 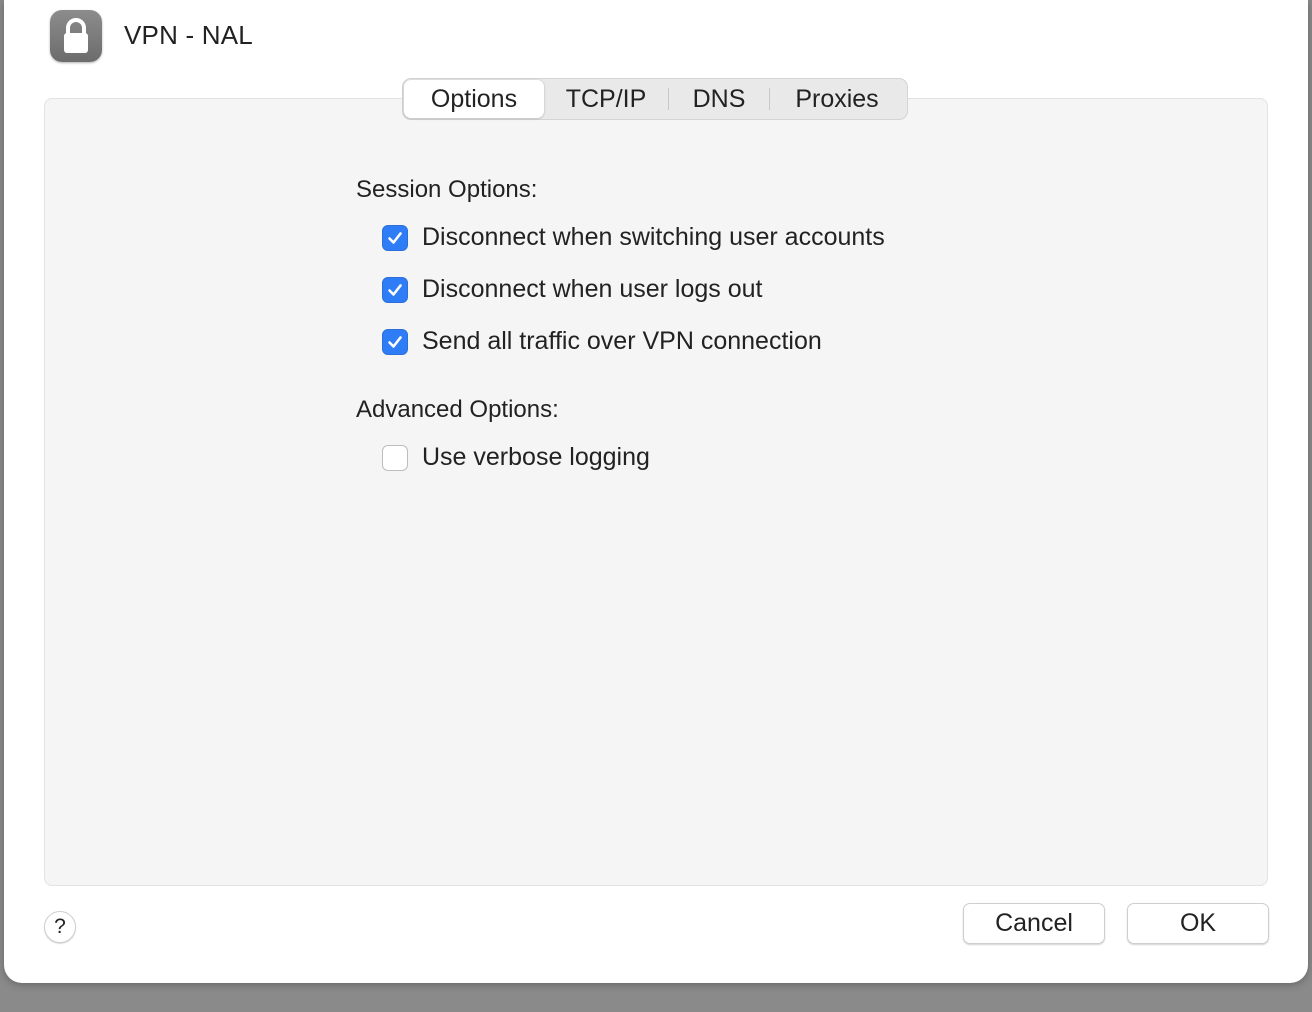 I want to click on checkbox-row-send-all-traffic: Send all traffic over VPN connection, so click(x=602, y=341).